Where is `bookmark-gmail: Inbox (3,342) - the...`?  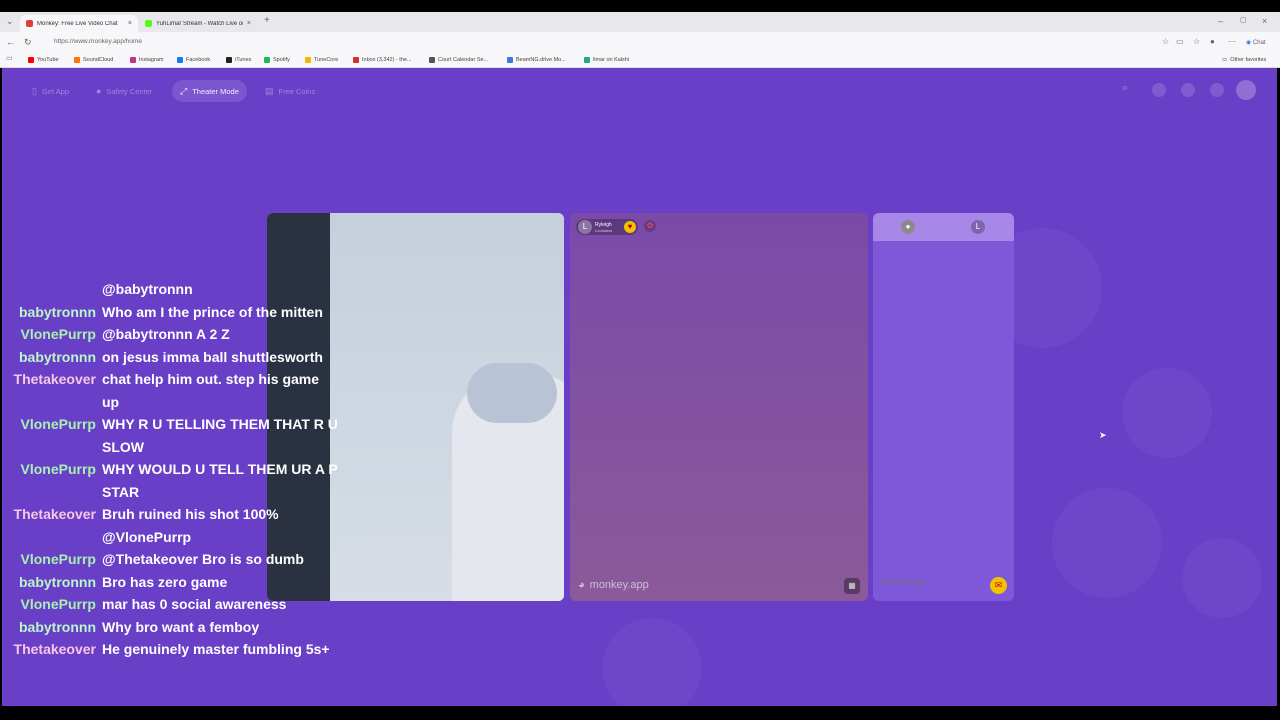 bookmark-gmail: Inbox (3,342) - the... is located at coordinates (382, 60).